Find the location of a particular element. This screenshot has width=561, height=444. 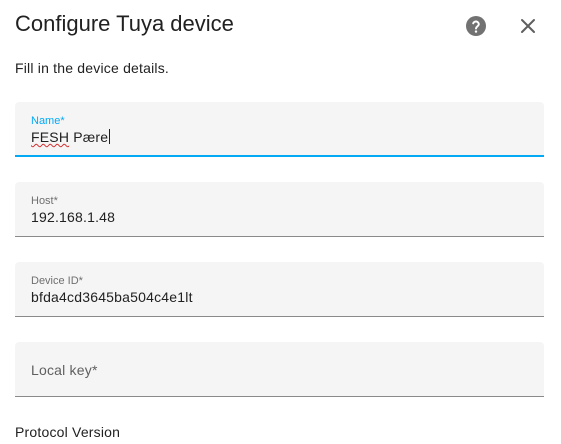

dialog-description: Fill in the device details. is located at coordinates (92, 68).